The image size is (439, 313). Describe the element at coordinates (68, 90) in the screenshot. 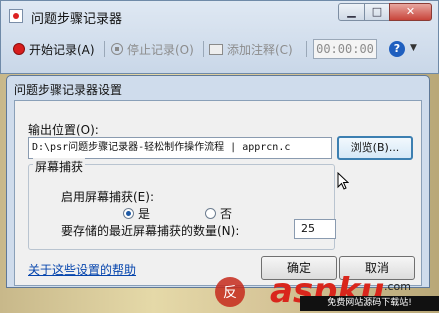

I see `dialog-title: 问题步骤记录器设置` at that location.